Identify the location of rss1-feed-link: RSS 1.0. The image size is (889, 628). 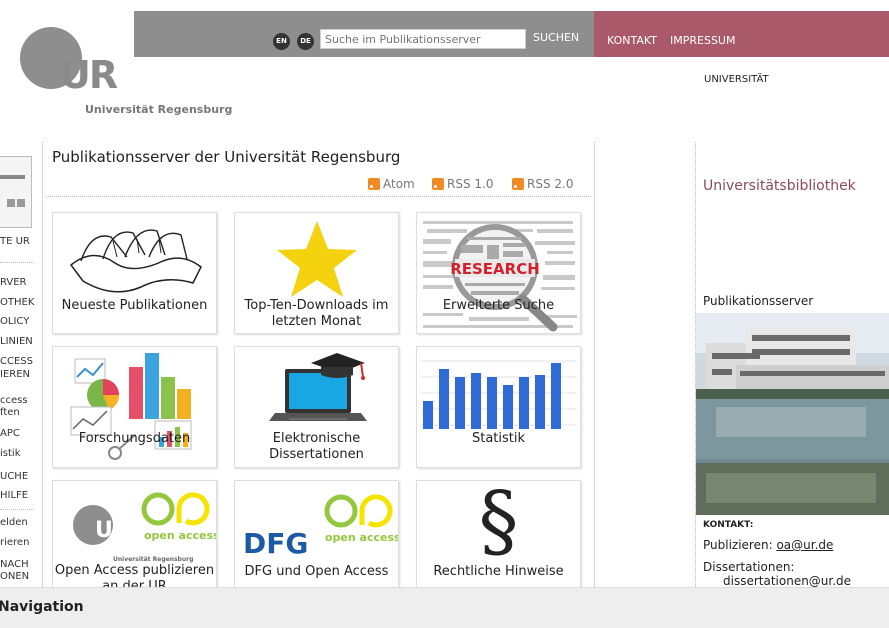
(462, 184).